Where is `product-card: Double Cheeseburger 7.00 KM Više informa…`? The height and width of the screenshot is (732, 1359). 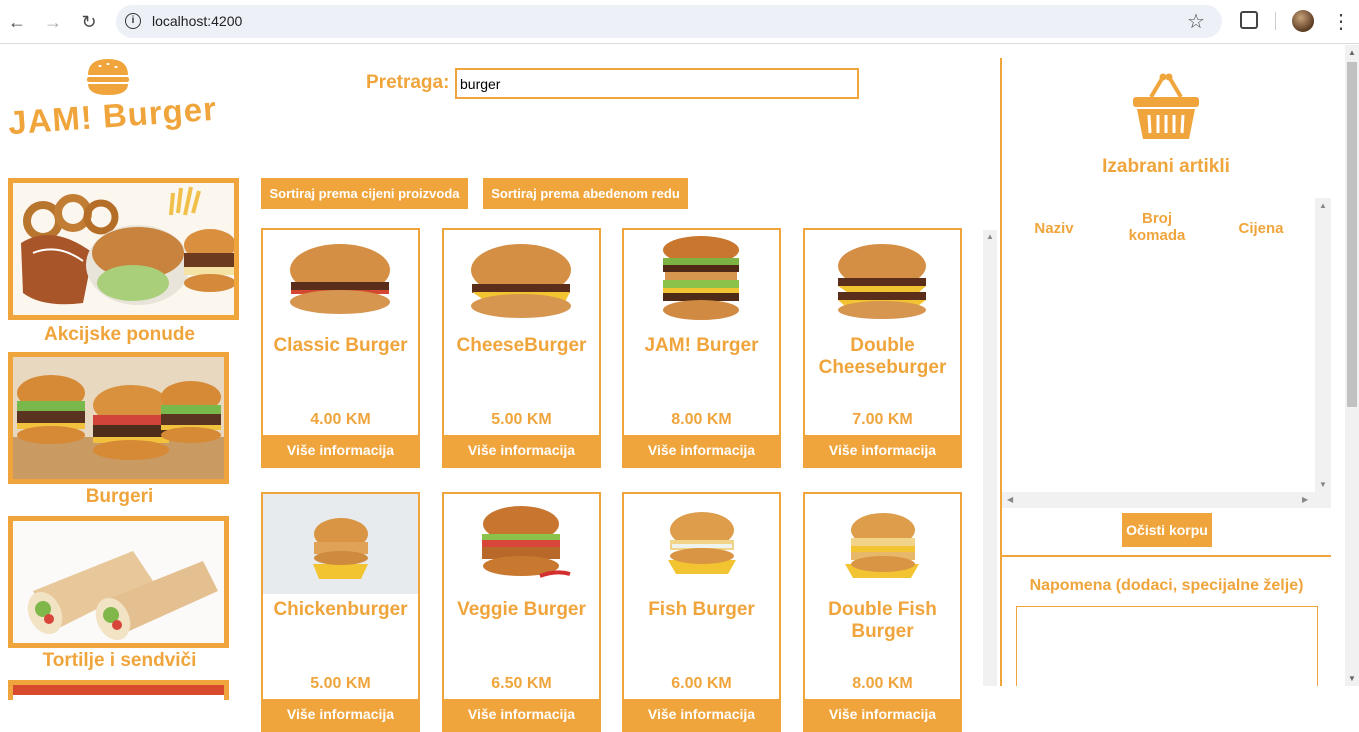
product-card: Double Cheeseburger 7.00 KM Više informa… is located at coordinates (882, 348).